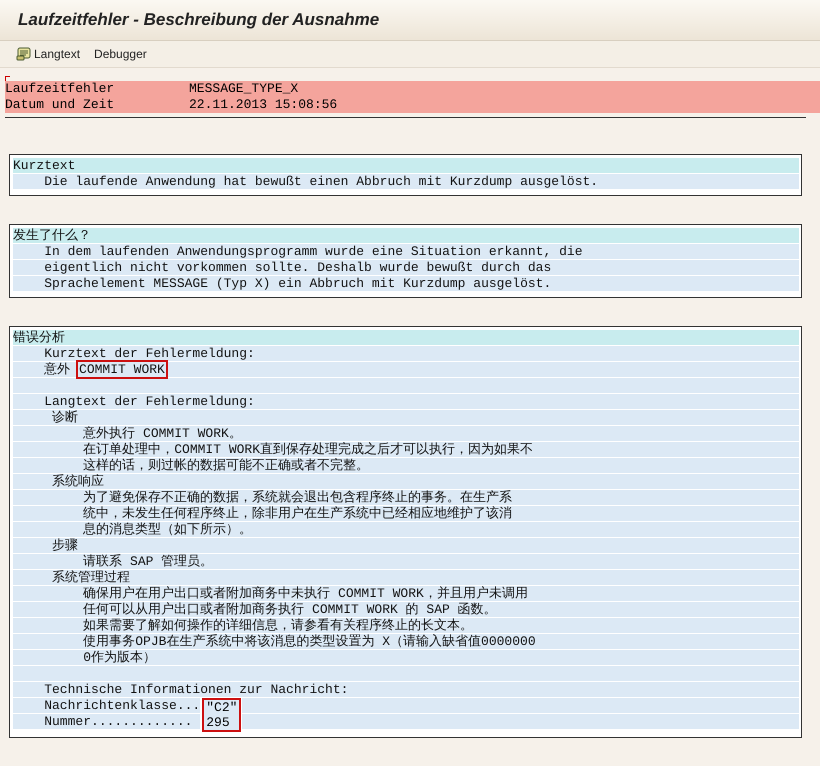 The image size is (820, 766). I want to click on header-value: MESSAGE_TYPE_X, so click(243, 89).